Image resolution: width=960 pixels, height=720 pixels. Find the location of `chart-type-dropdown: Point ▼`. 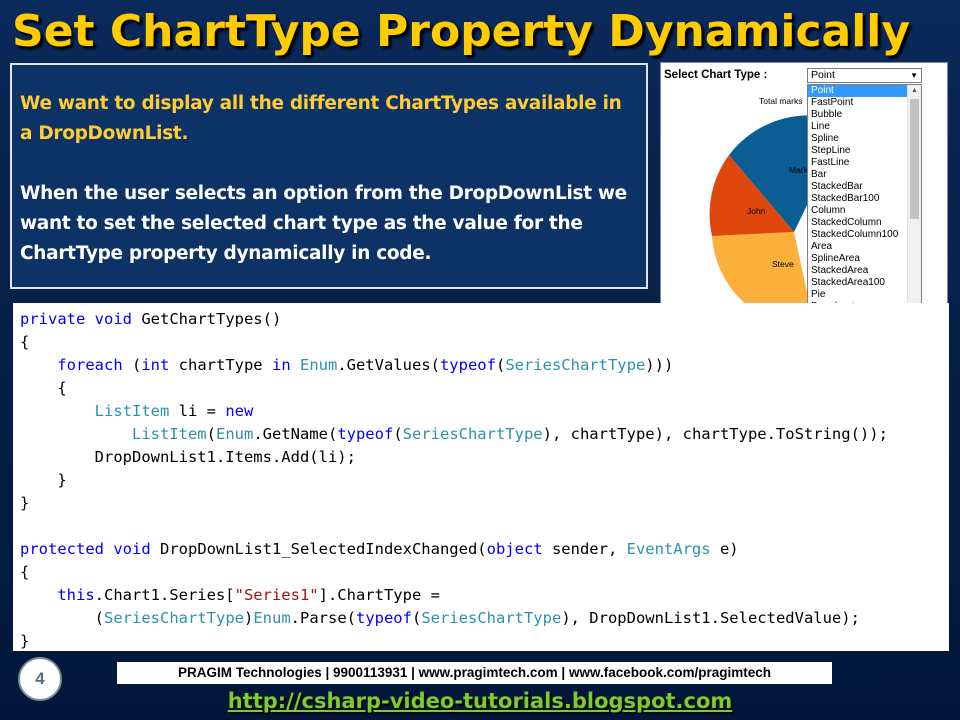

chart-type-dropdown: Point ▼ is located at coordinates (864, 75).